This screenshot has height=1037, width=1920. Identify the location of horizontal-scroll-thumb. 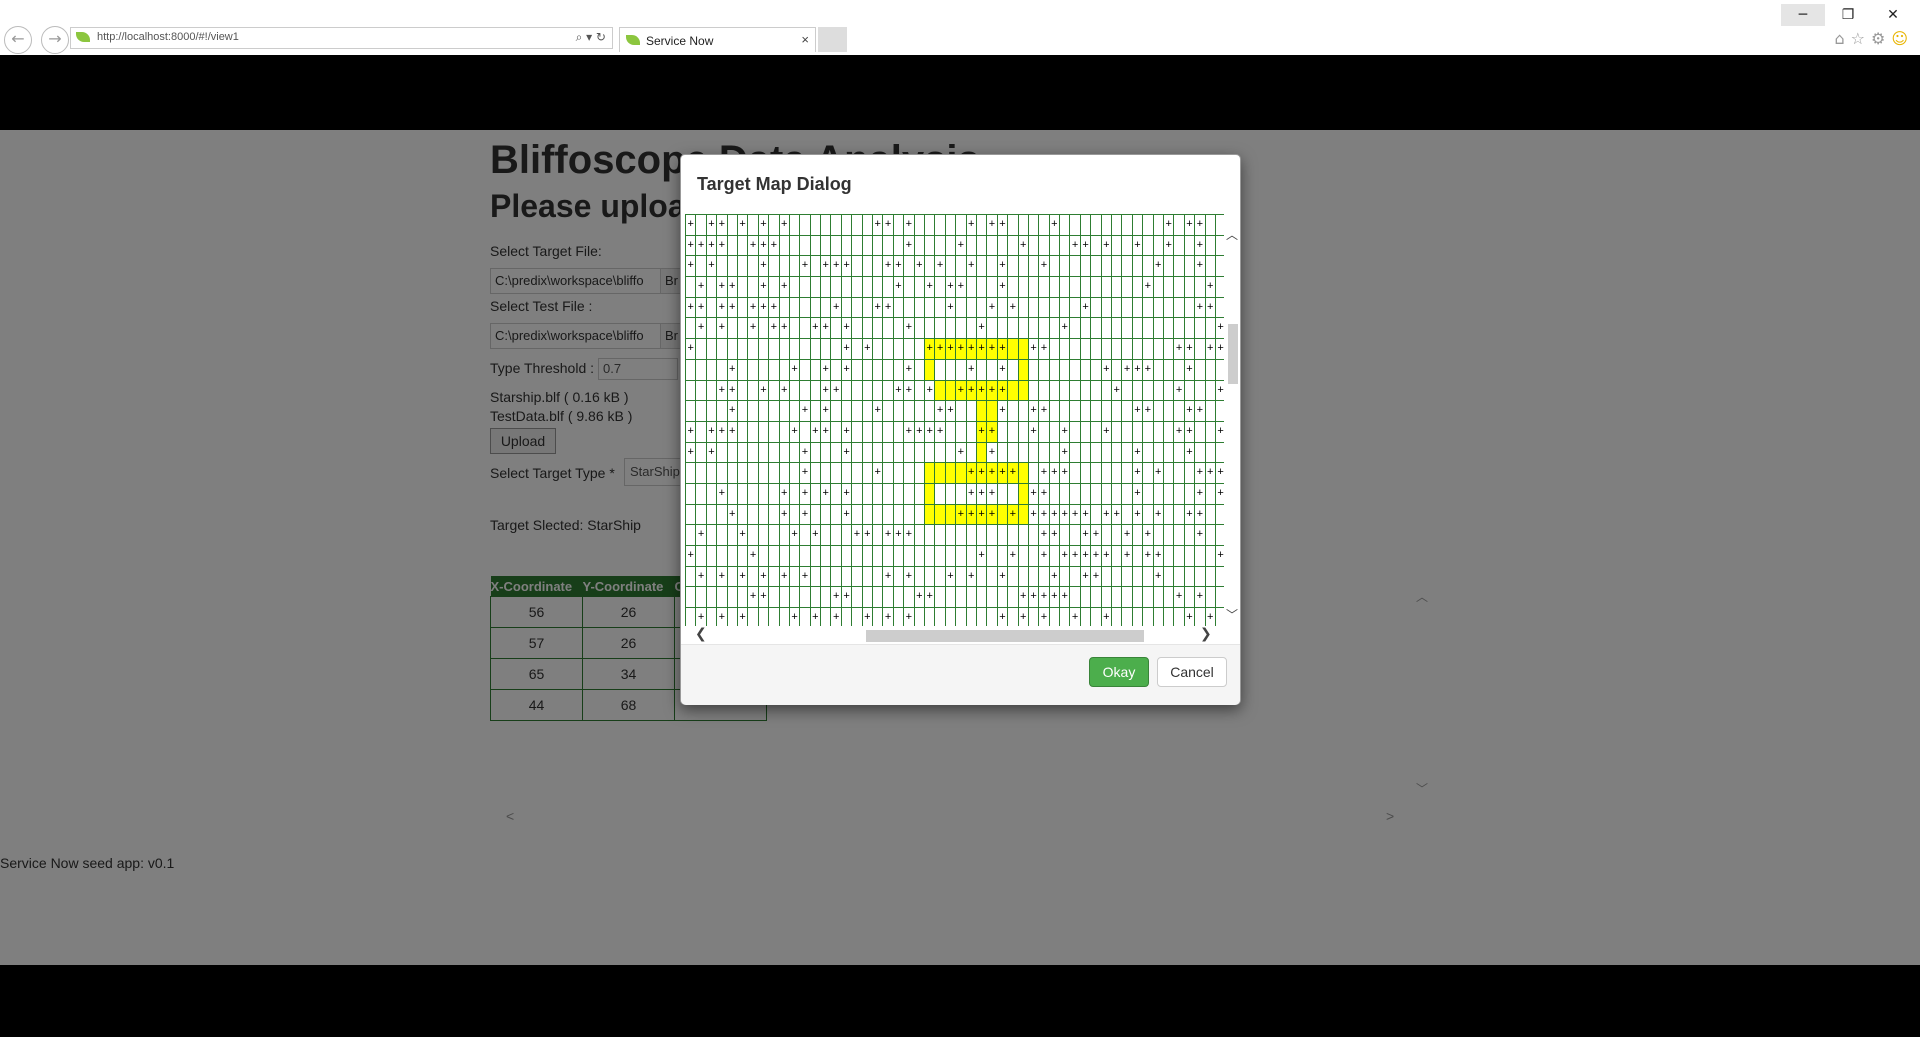
(1005, 636).